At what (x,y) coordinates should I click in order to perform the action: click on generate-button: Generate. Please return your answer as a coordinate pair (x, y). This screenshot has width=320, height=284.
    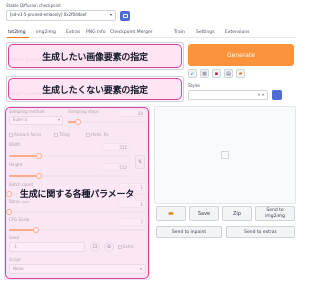
    Looking at the image, I should click on (241, 55).